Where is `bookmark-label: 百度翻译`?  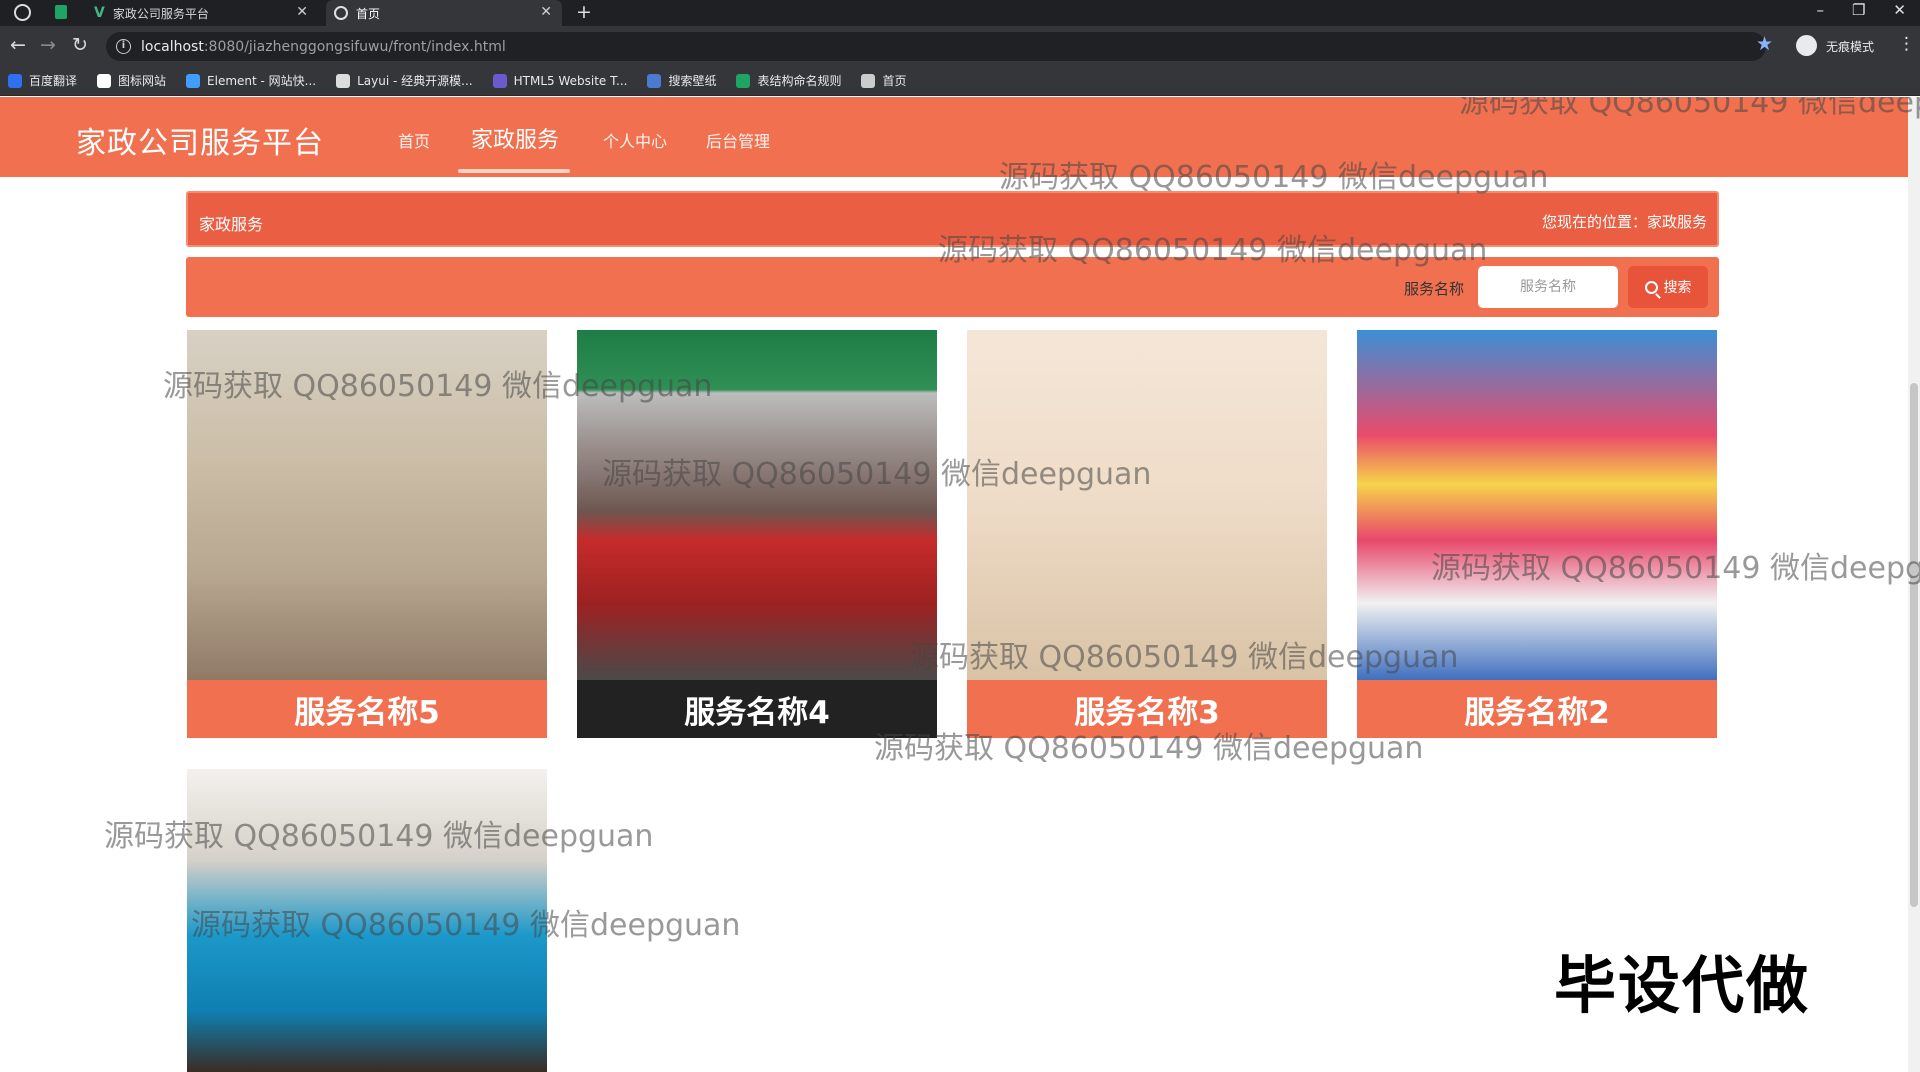
bookmark-label: 百度翻译 is located at coordinates (53, 81).